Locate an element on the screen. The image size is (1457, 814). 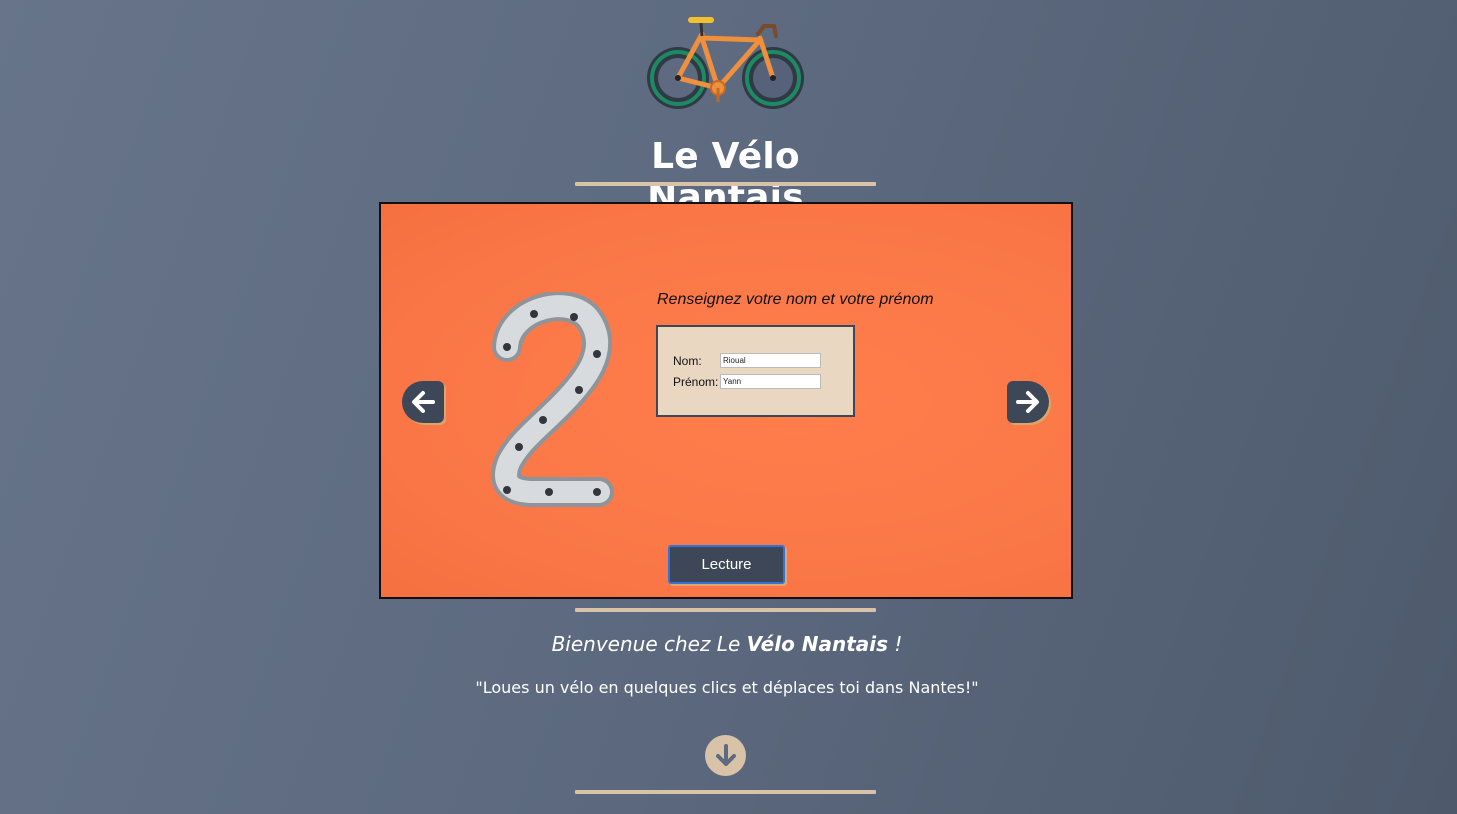
chain-number-image: 2 is located at coordinates (552, 399).